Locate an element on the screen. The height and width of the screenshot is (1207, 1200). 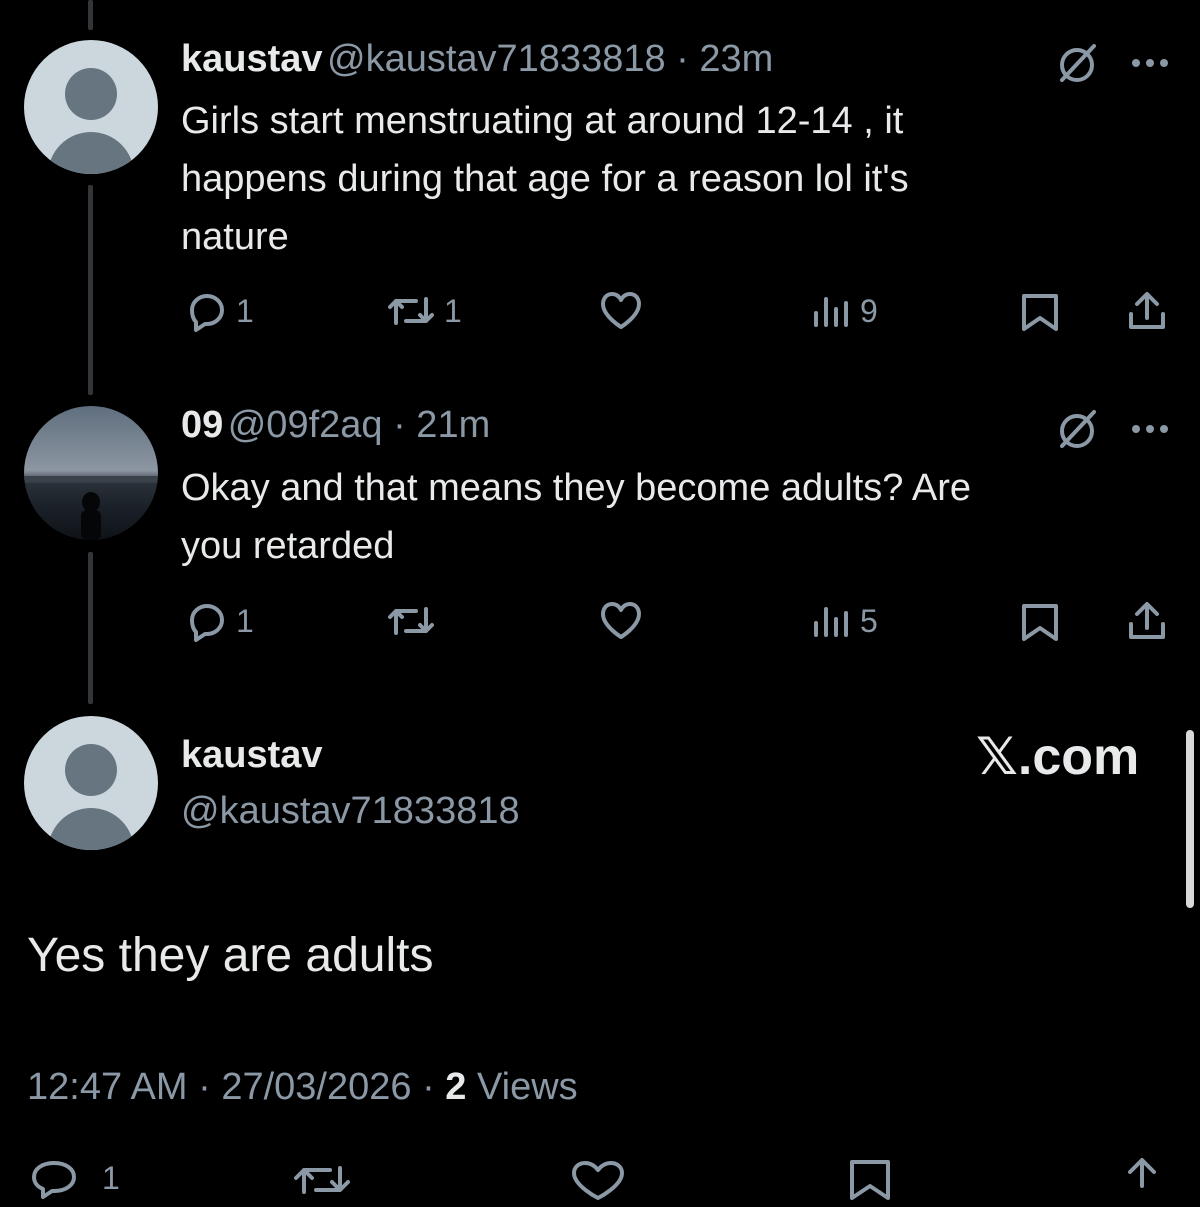
tweet-header: 09 @09f2aq · 21m is located at coordinates (335, 425).